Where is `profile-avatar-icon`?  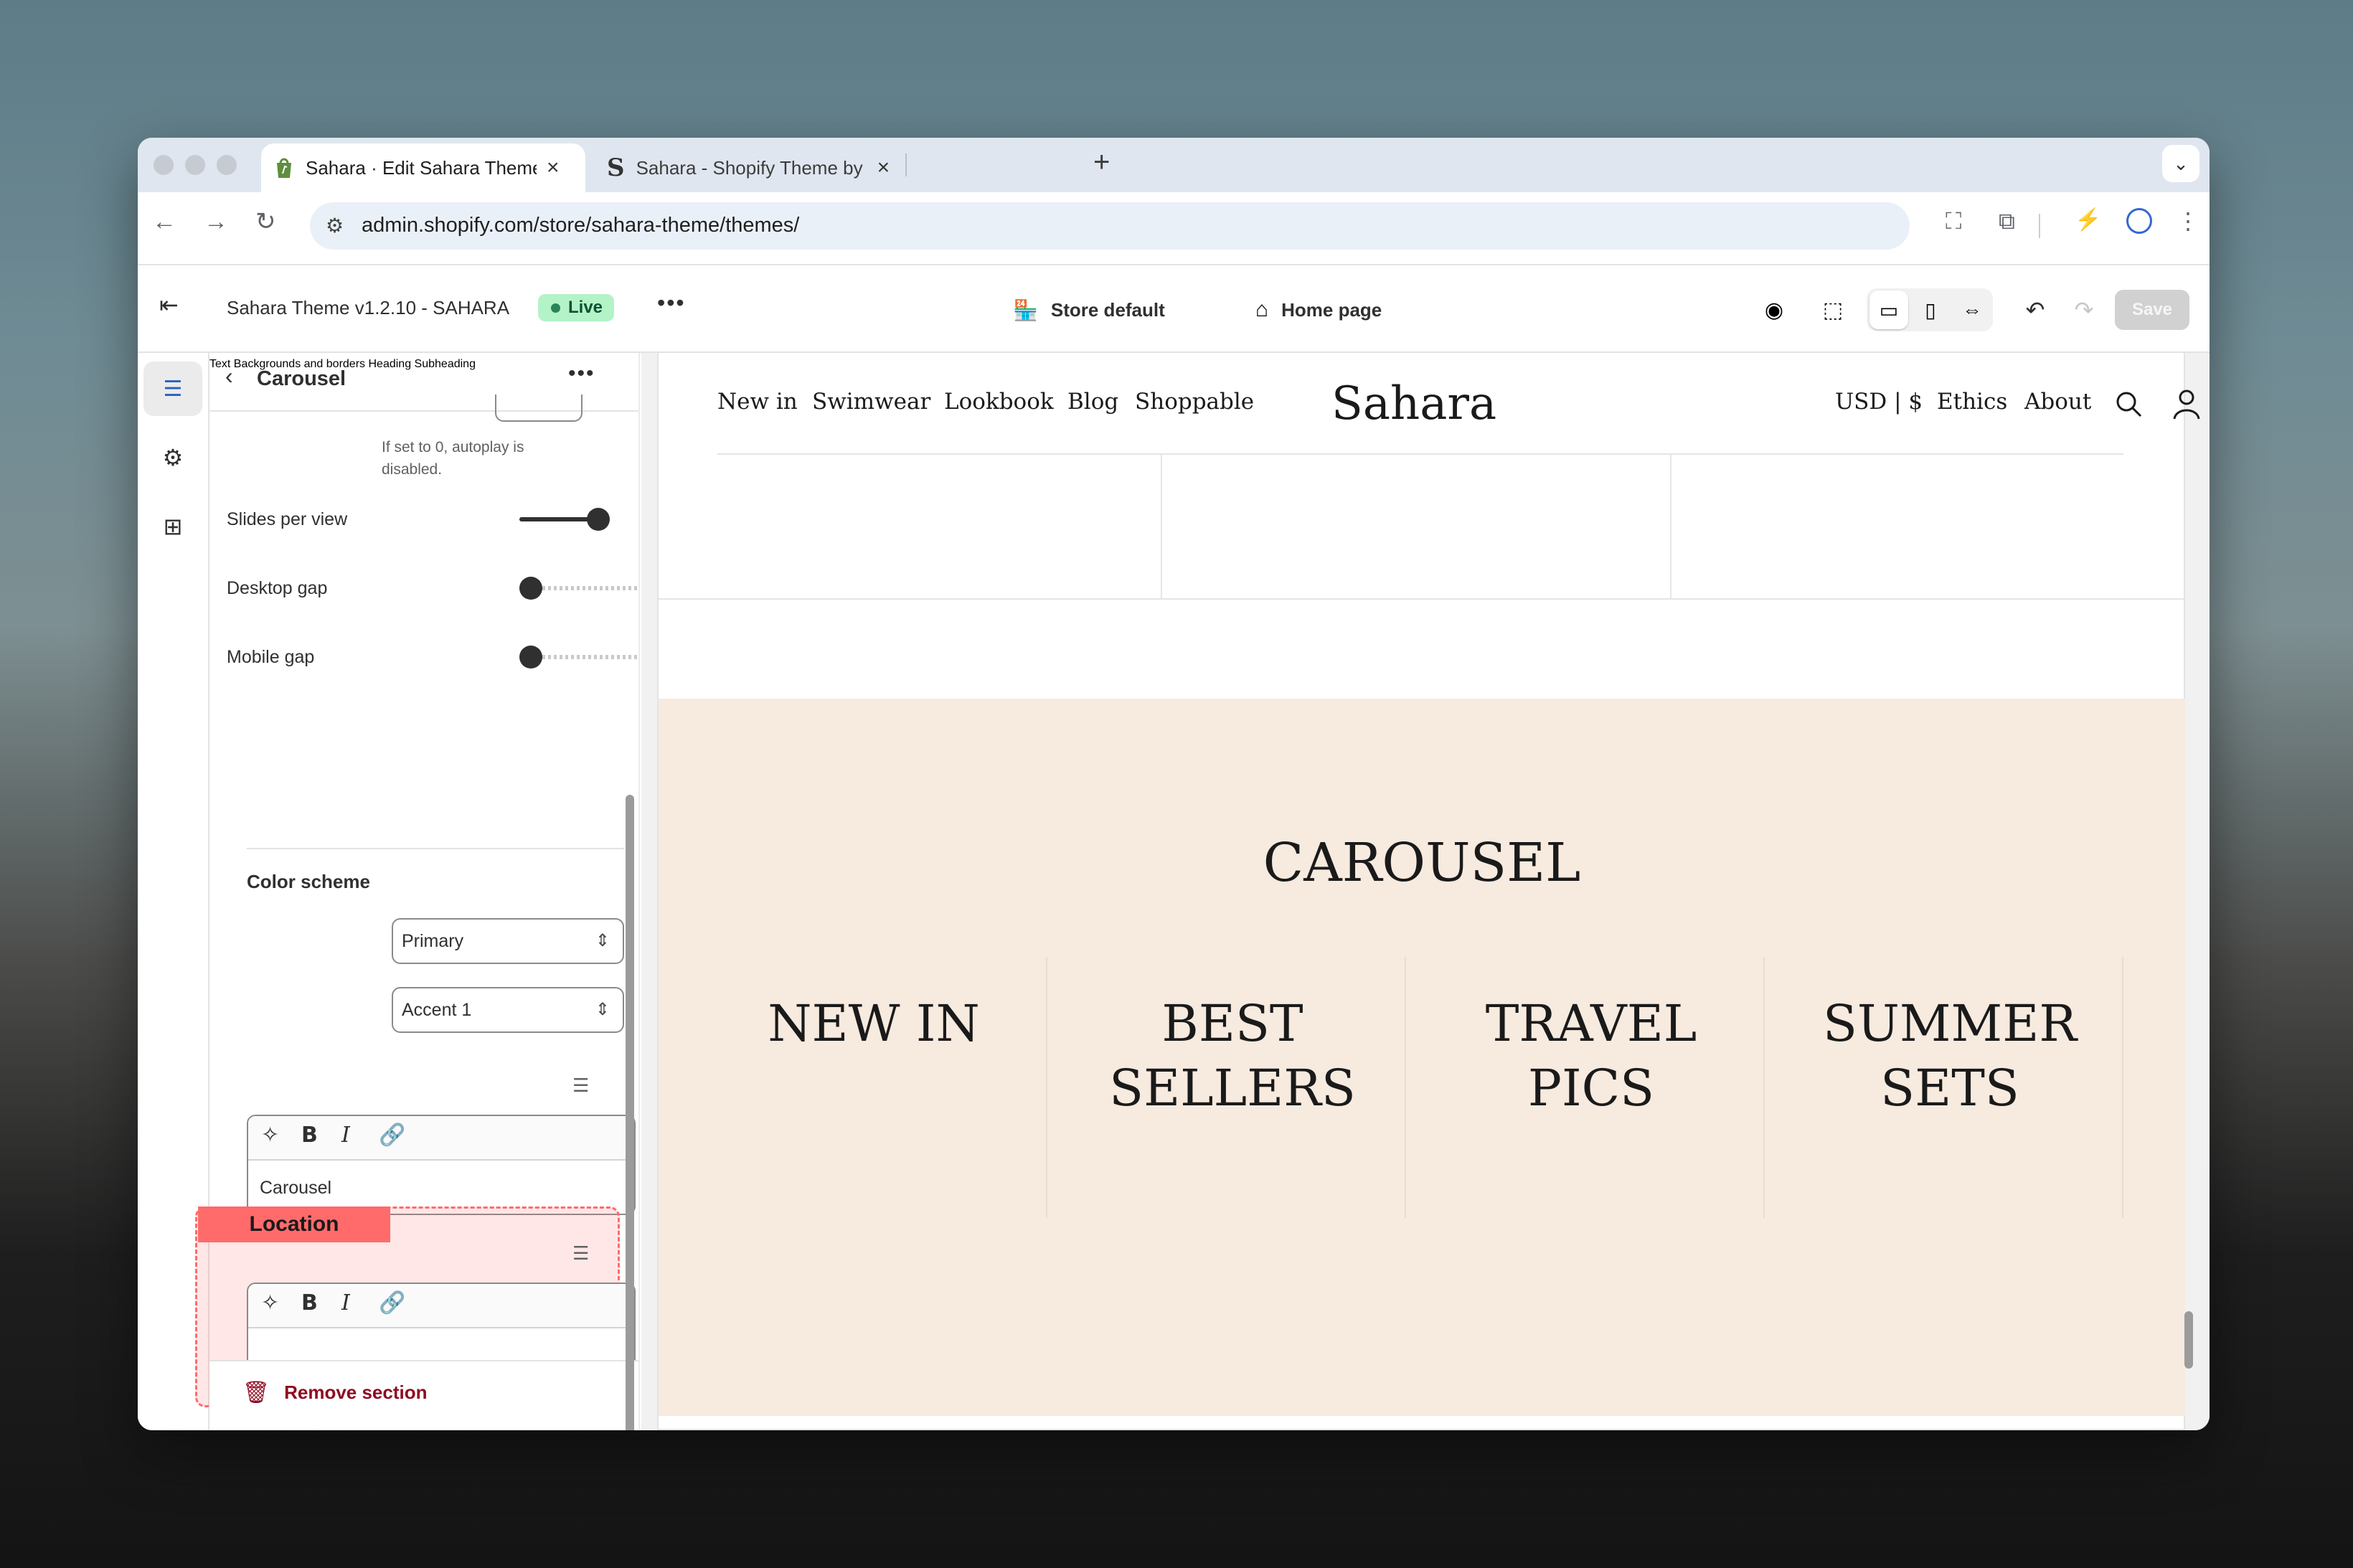 profile-avatar-icon is located at coordinates (2139, 221).